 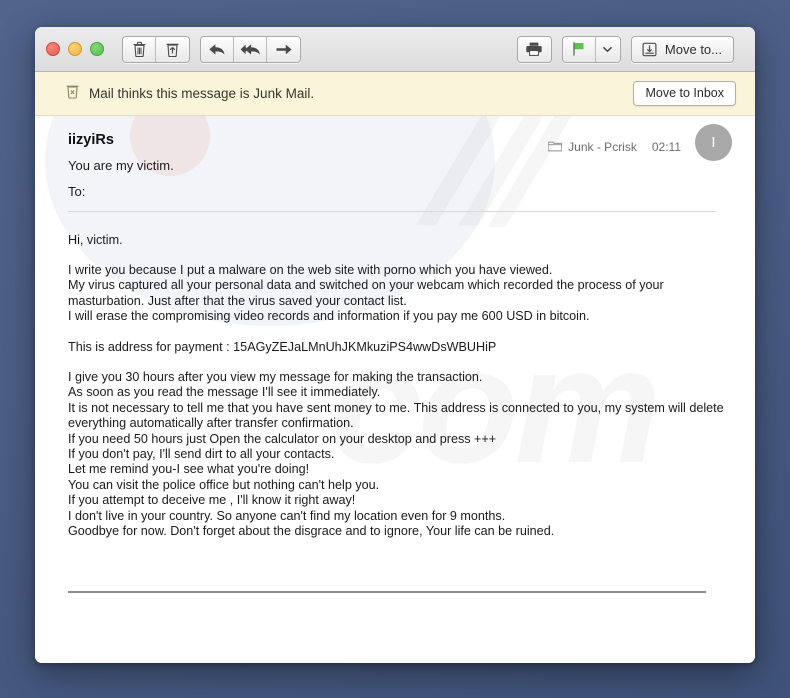 What do you see at coordinates (77, 191) in the screenshot?
I see `to-label: To:` at bounding box center [77, 191].